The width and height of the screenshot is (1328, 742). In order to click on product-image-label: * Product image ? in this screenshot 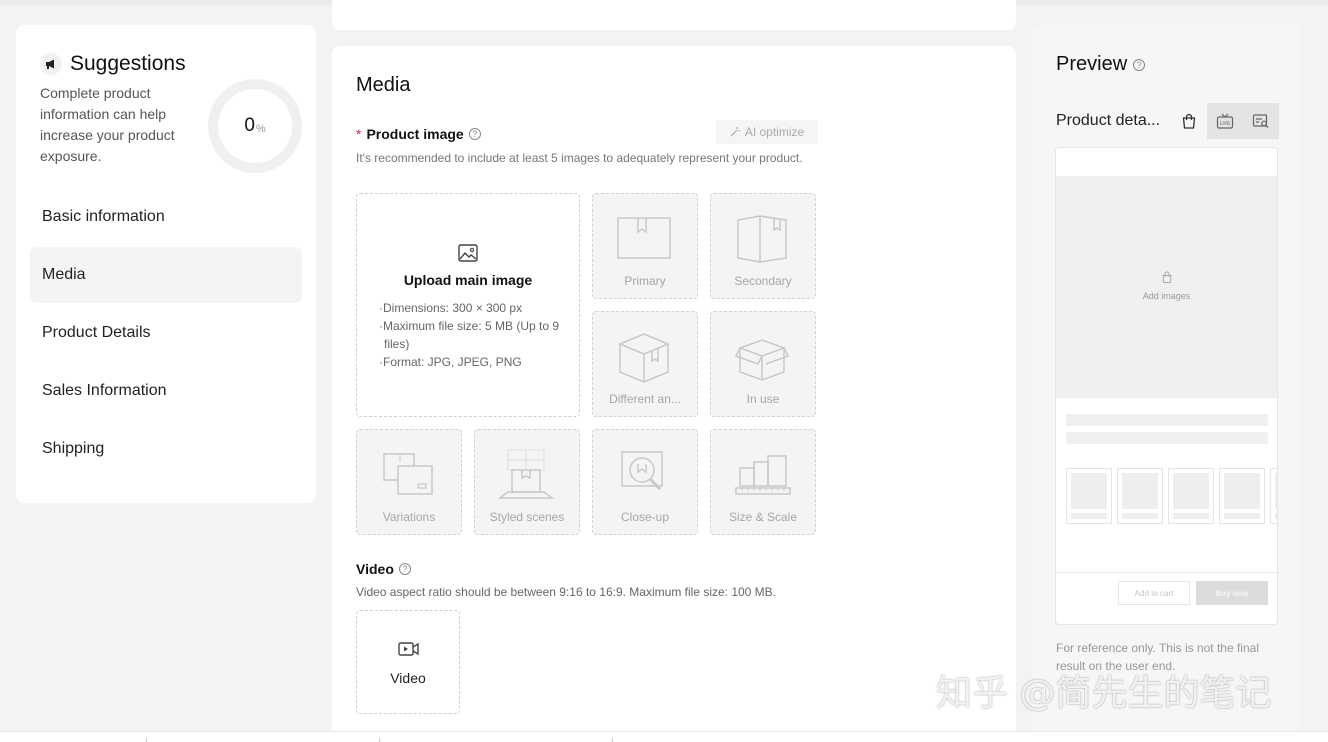, I will do `click(418, 134)`.